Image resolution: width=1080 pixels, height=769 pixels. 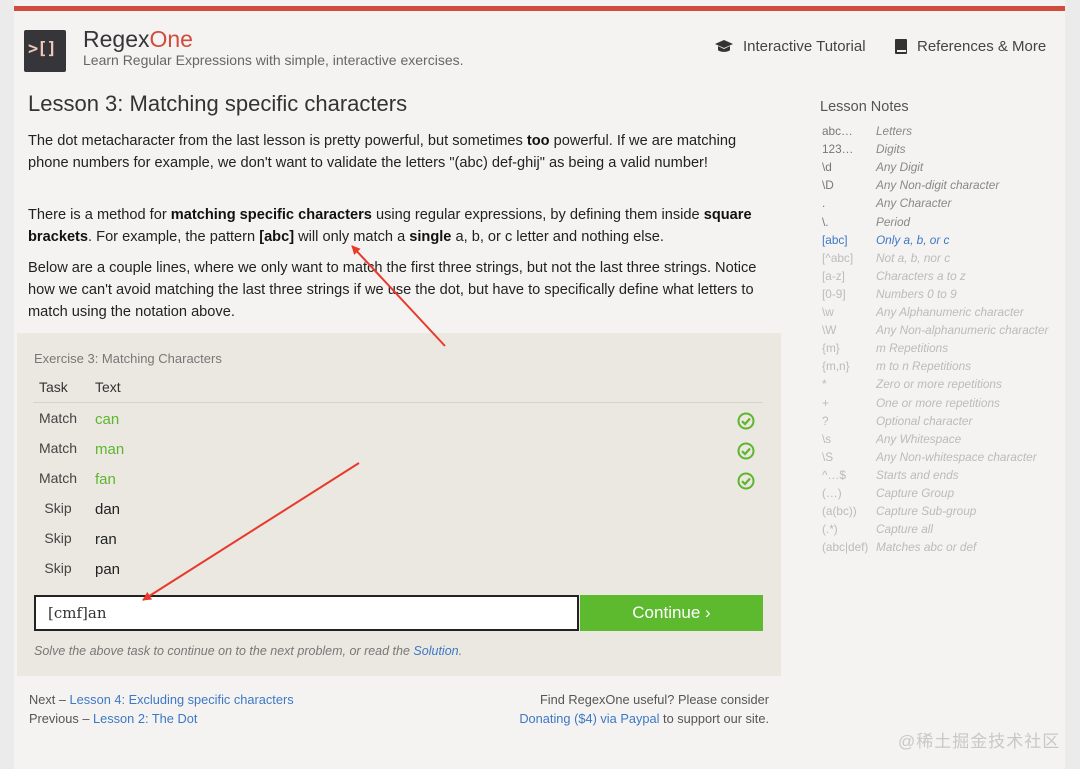 I want to click on note-syntax: \S, so click(x=828, y=456).